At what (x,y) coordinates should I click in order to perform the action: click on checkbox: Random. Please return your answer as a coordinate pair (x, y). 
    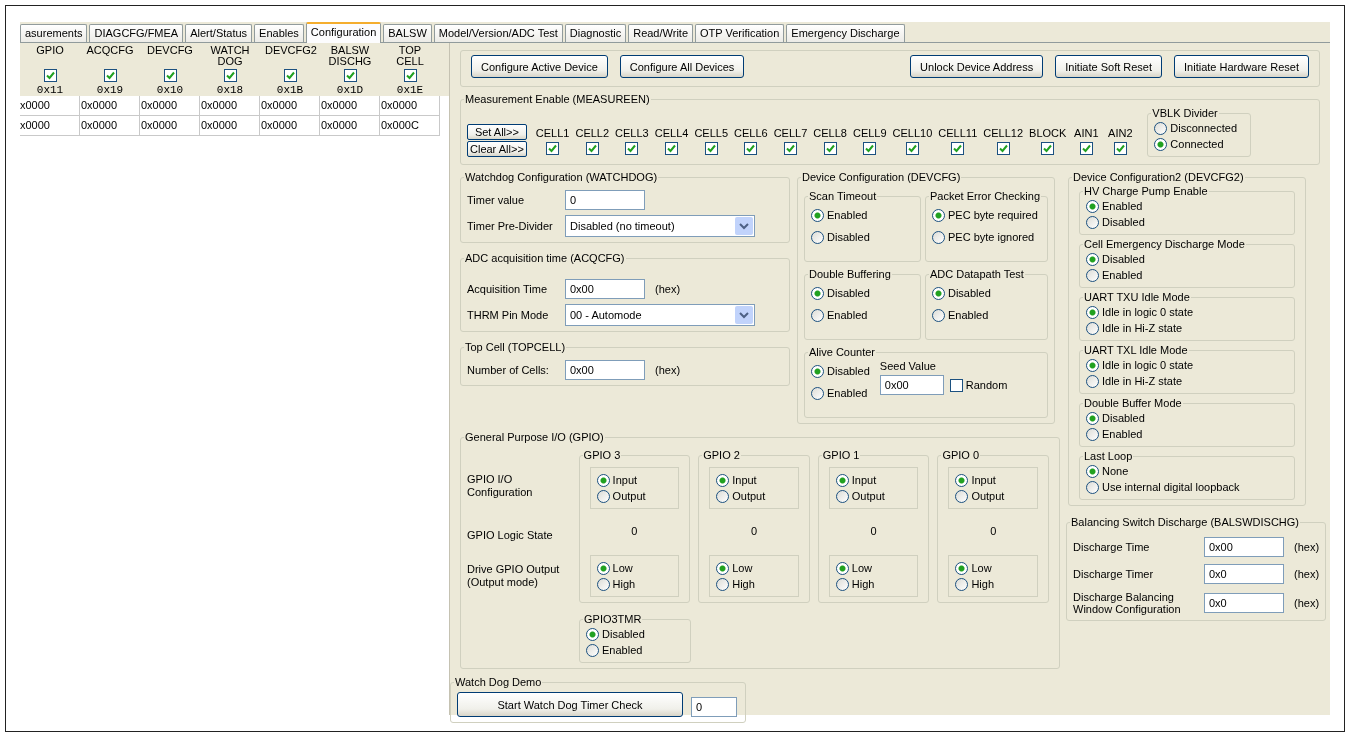
    Looking at the image, I should click on (978, 385).